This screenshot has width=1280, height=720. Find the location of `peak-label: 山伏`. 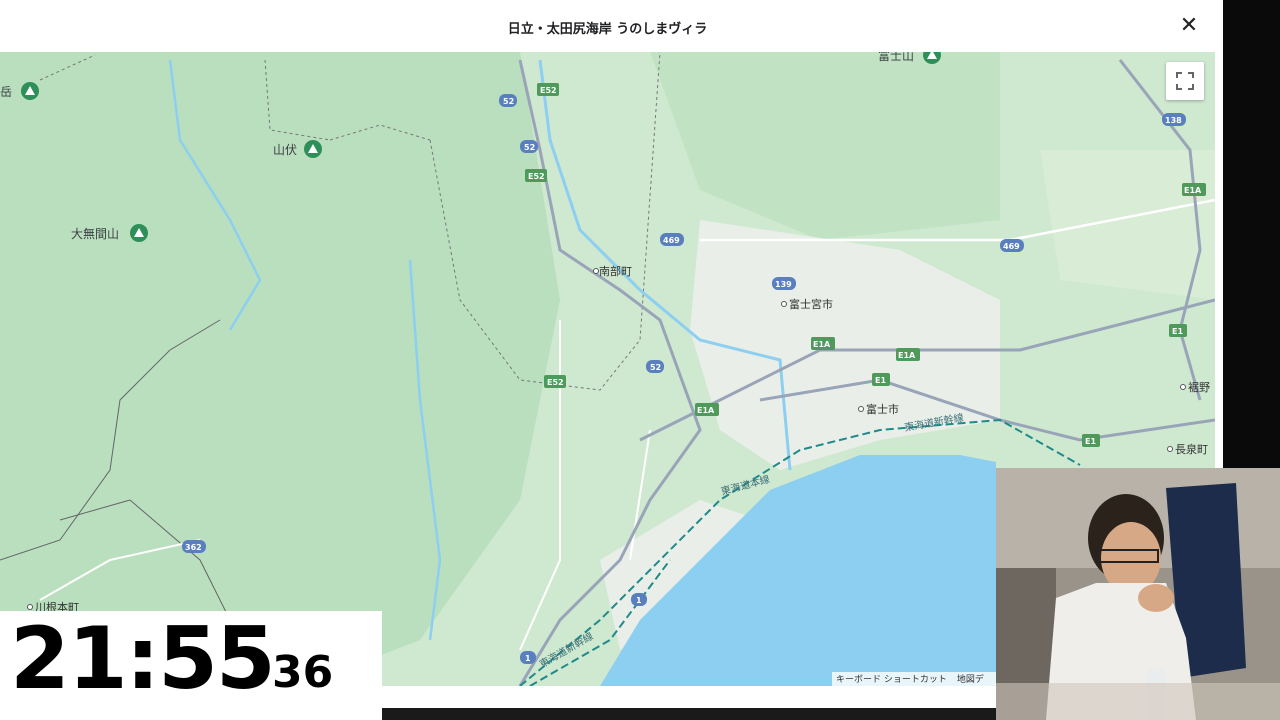

peak-label: 山伏 is located at coordinates (285, 150).